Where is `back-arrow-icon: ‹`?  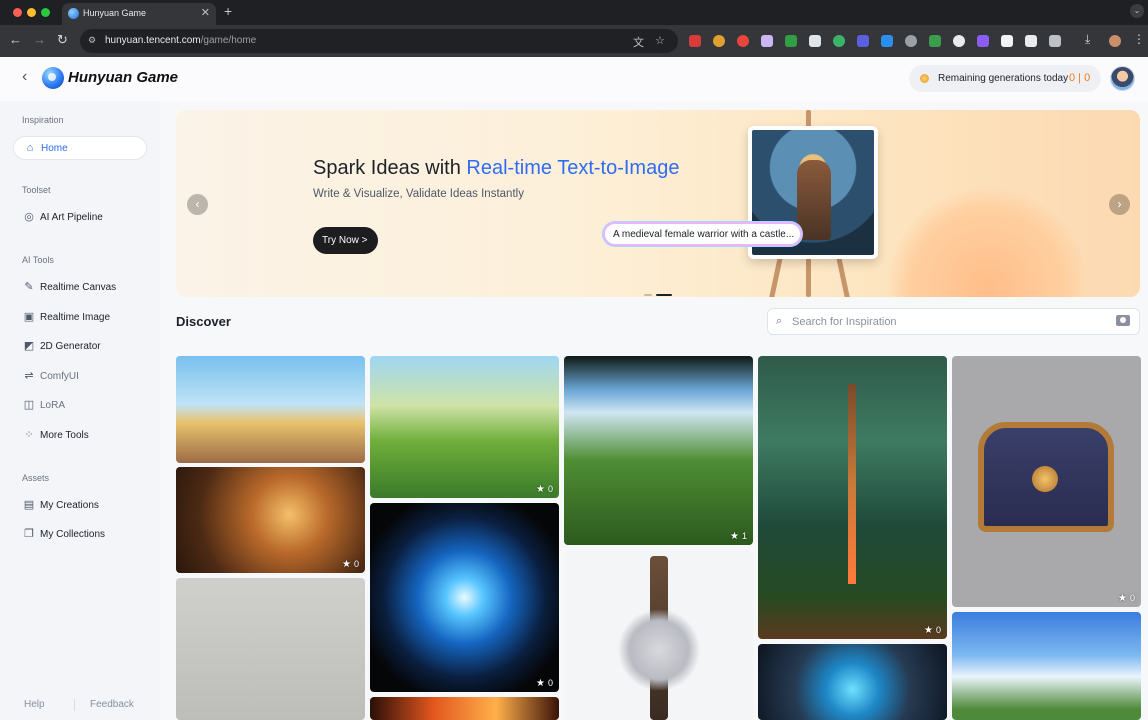
back-arrow-icon: ‹ is located at coordinates (24, 77).